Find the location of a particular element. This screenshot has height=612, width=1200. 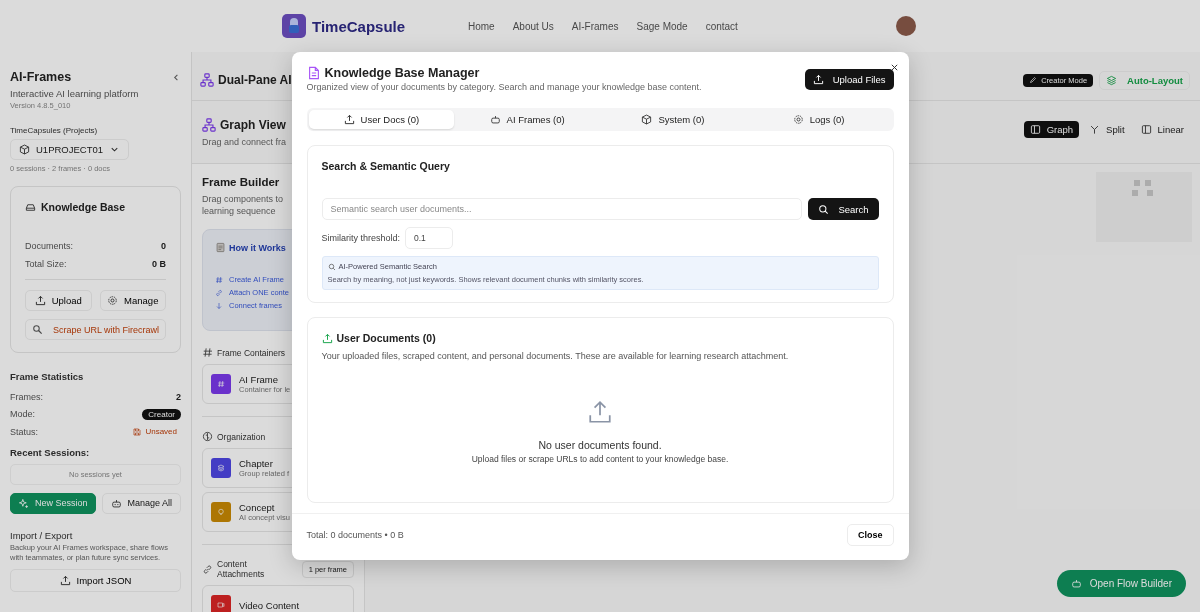

card-description: Your uploaded files, scraped content, and personal documents. These are available for learning research attachment. is located at coordinates (555, 356).